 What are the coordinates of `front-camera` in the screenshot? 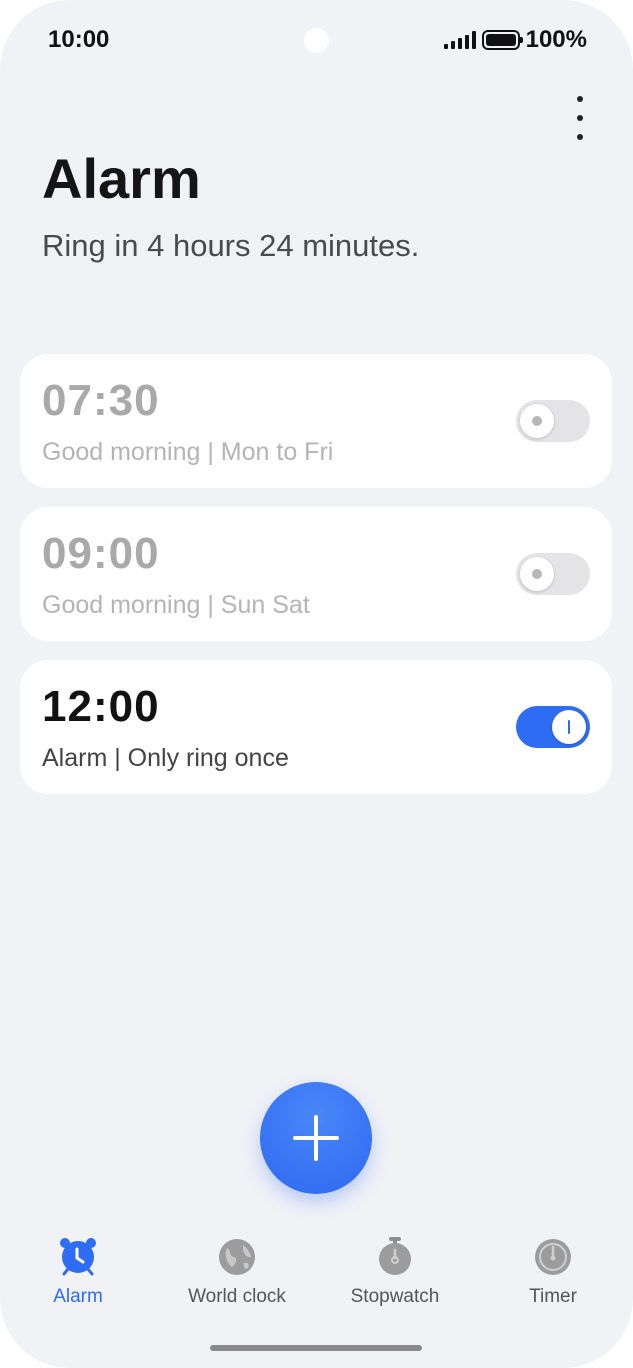 It's located at (316, 40).